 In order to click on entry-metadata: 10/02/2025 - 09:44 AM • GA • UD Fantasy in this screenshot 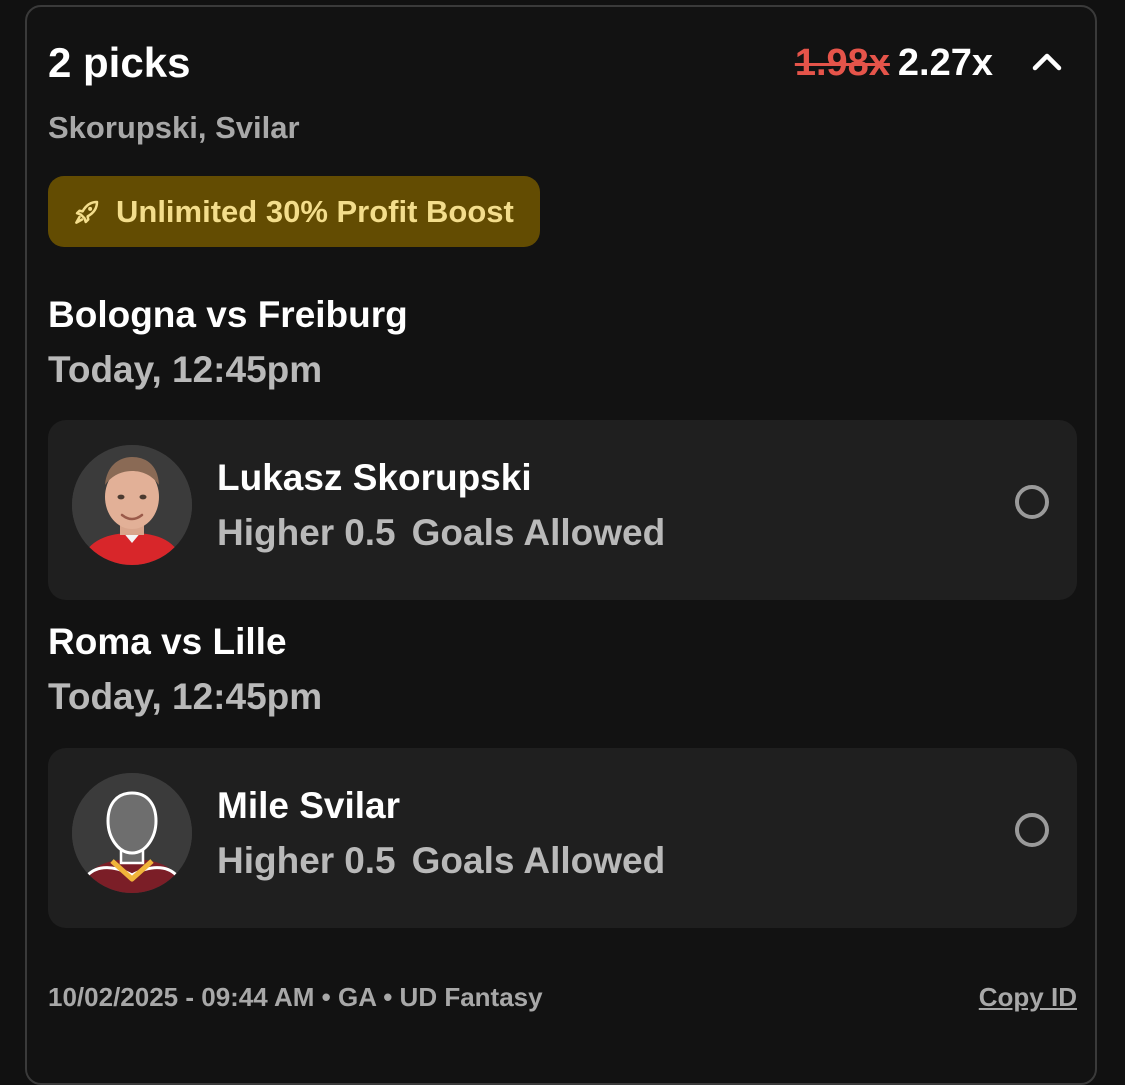, I will do `click(295, 997)`.